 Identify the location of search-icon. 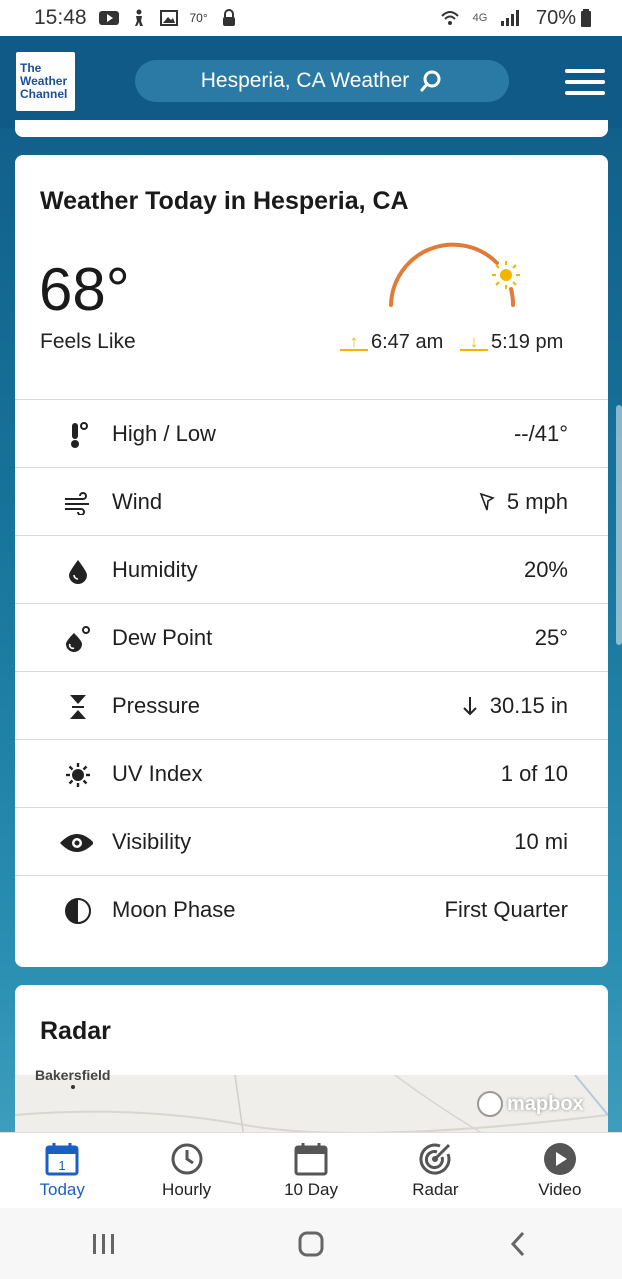
(430, 81).